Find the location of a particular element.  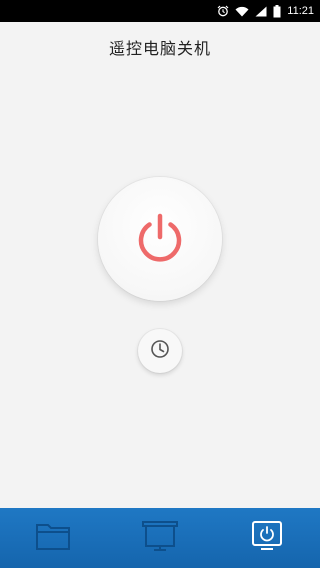

monitor-icon is located at coordinates (160, 538).